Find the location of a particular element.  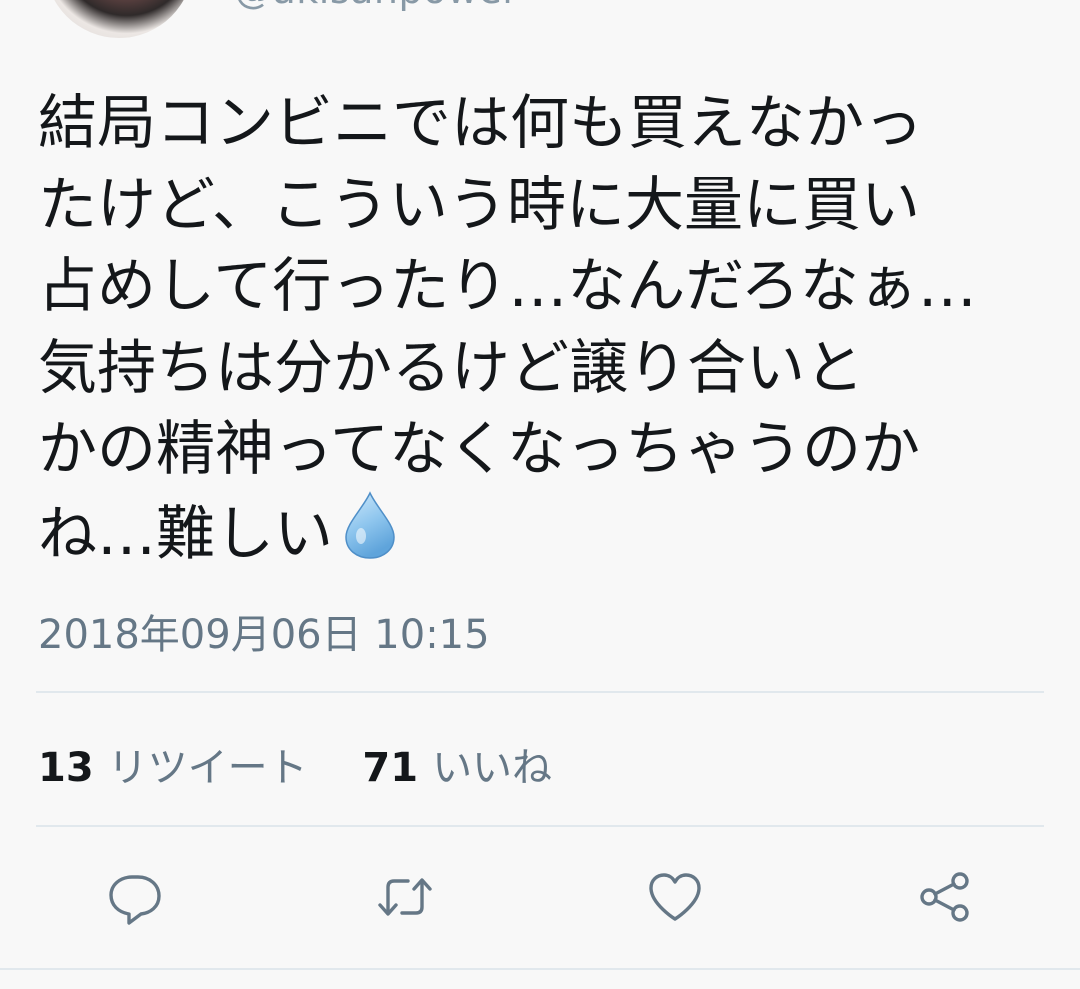

droplet-emoji-icon is located at coordinates (370, 524).